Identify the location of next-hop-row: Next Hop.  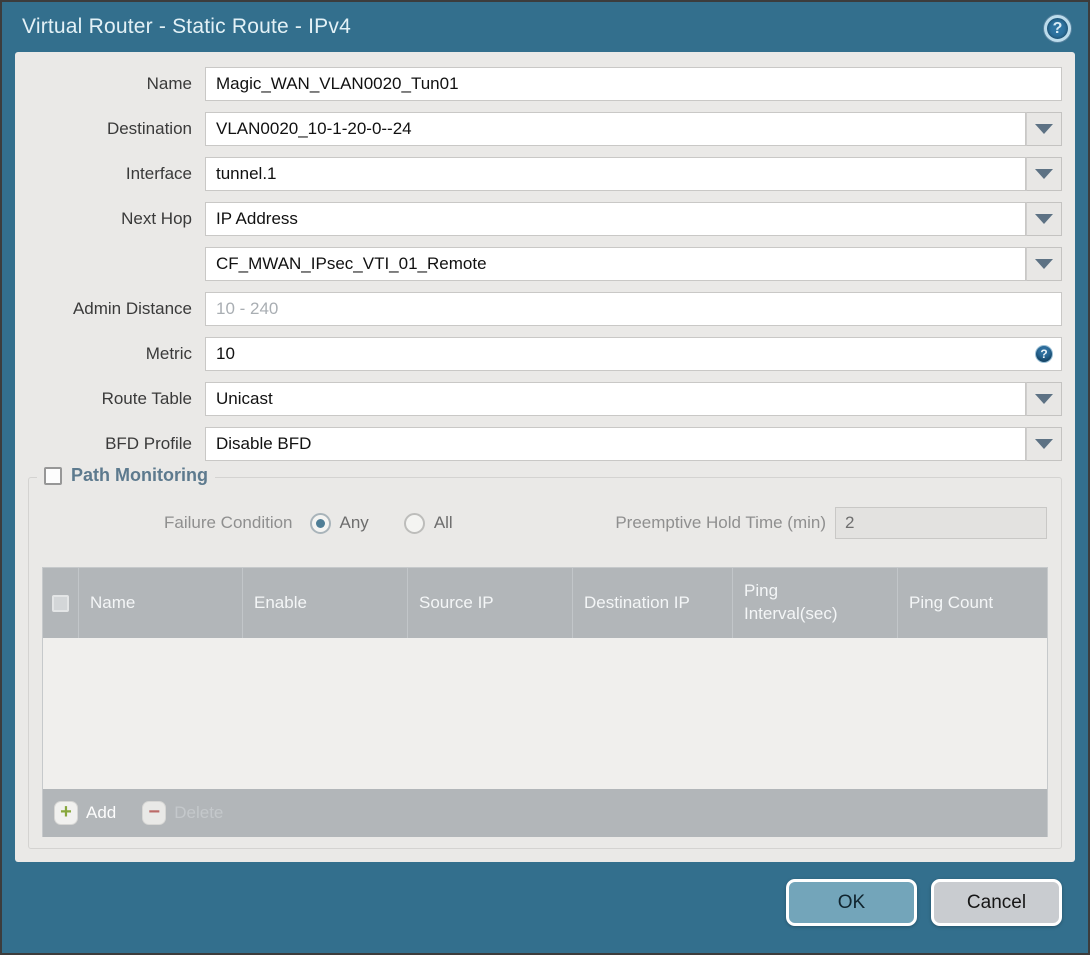
(545, 219).